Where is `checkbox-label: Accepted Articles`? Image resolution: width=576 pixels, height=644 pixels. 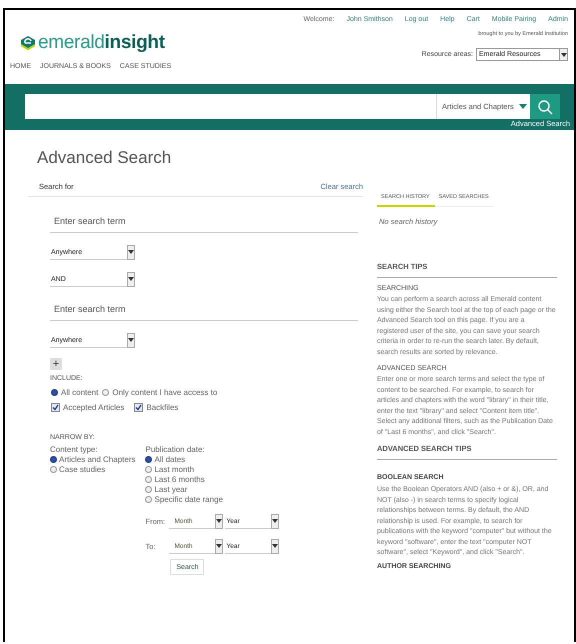
checkbox-label: Accepted Articles is located at coordinates (93, 407).